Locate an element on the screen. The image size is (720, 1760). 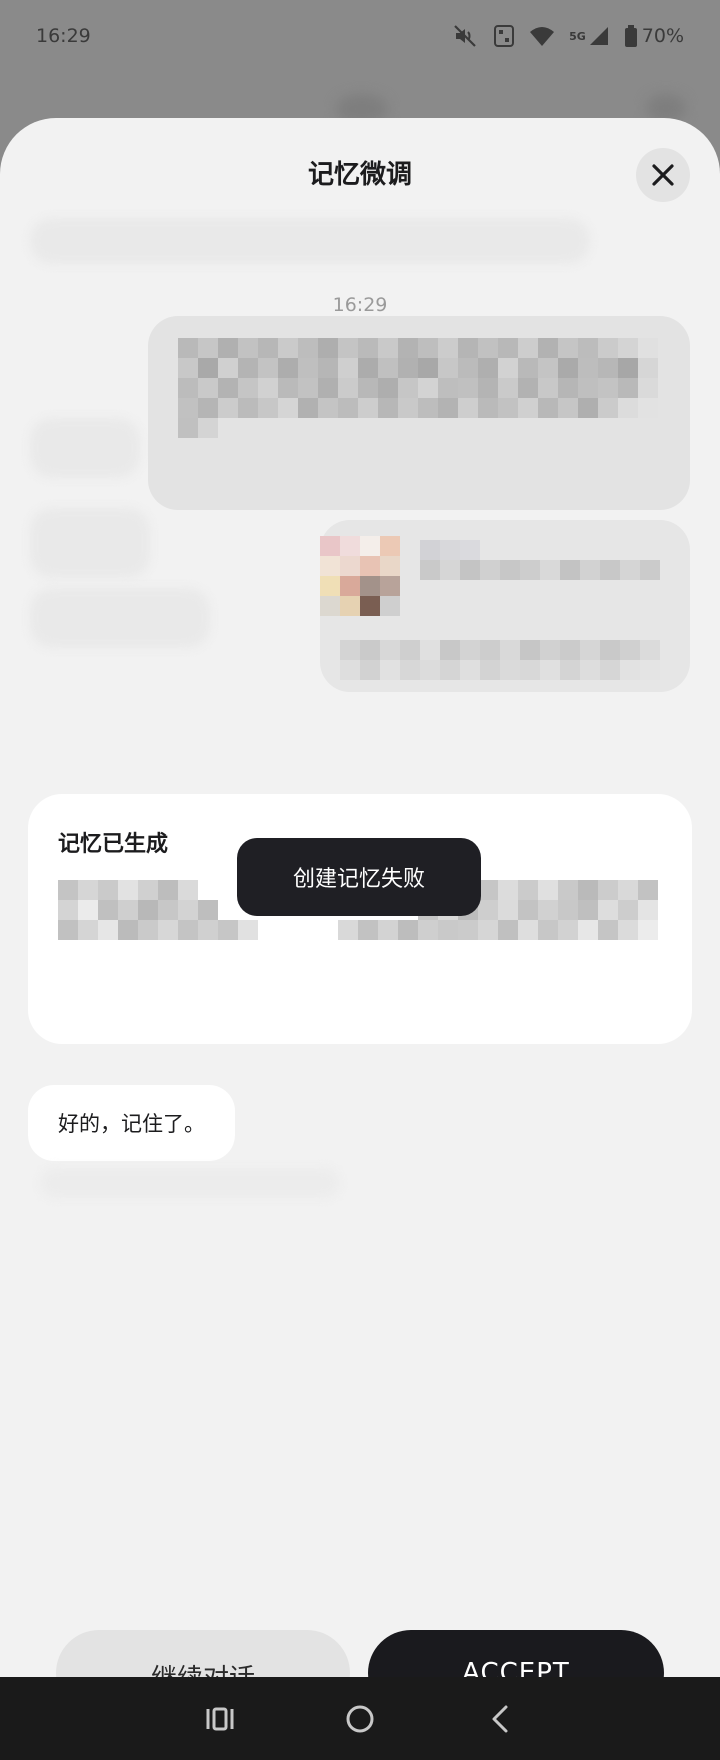
assistant-reply-text: 好的，记住了。 is located at coordinates (131, 1124).